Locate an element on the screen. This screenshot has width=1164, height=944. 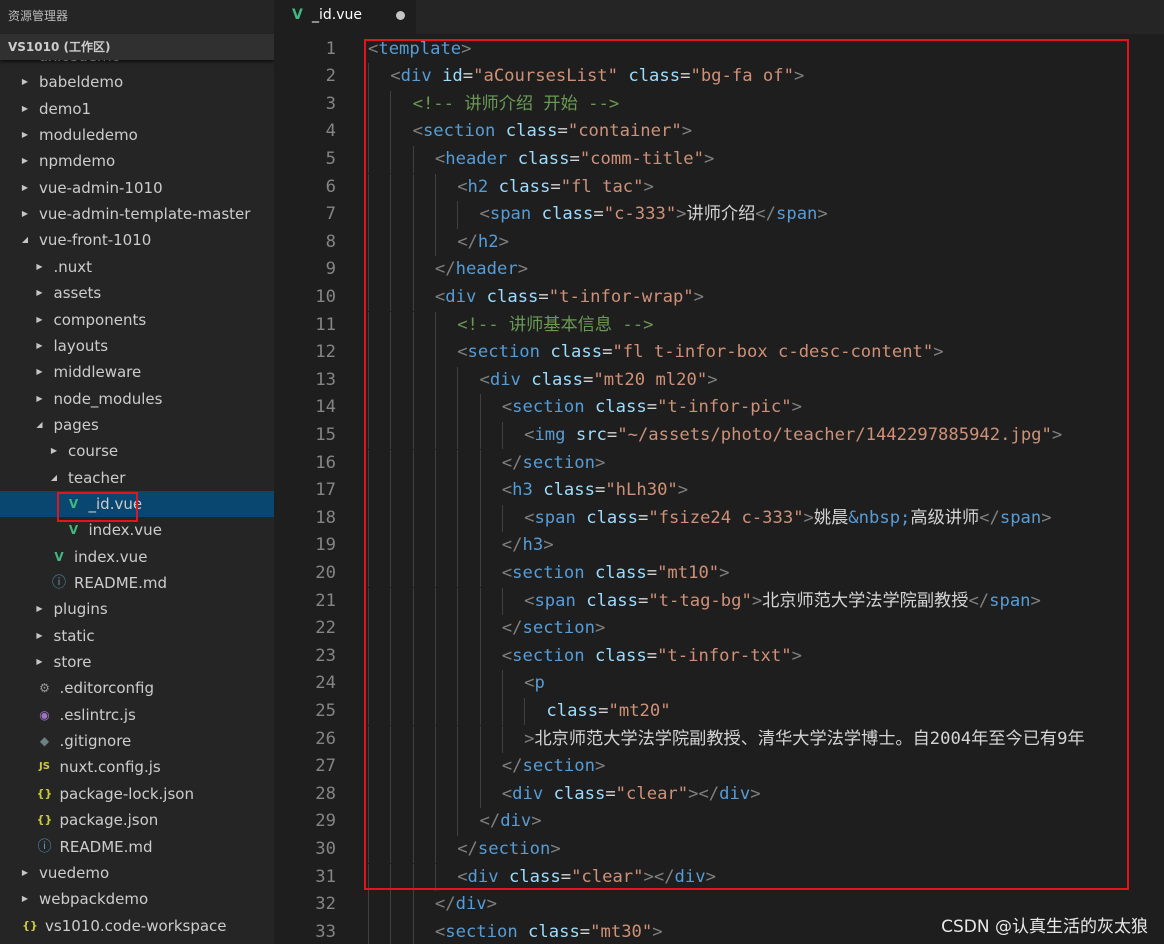
tree-item: ▶ assets is located at coordinates (137, 293).